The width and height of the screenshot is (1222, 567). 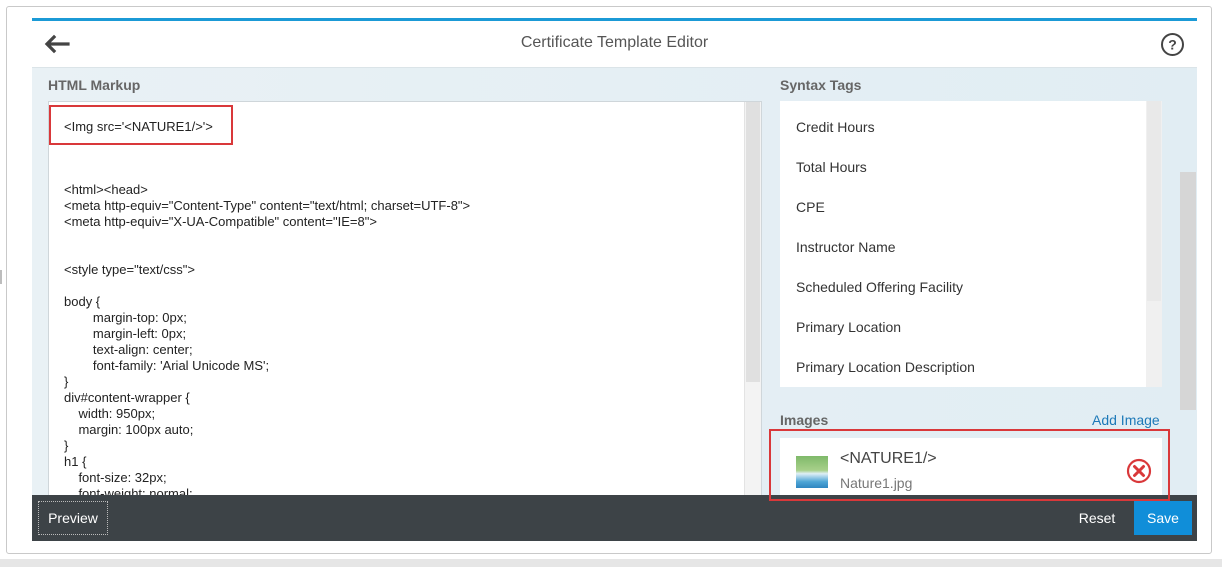 I want to click on reset-button: Reset, so click(x=1097, y=518).